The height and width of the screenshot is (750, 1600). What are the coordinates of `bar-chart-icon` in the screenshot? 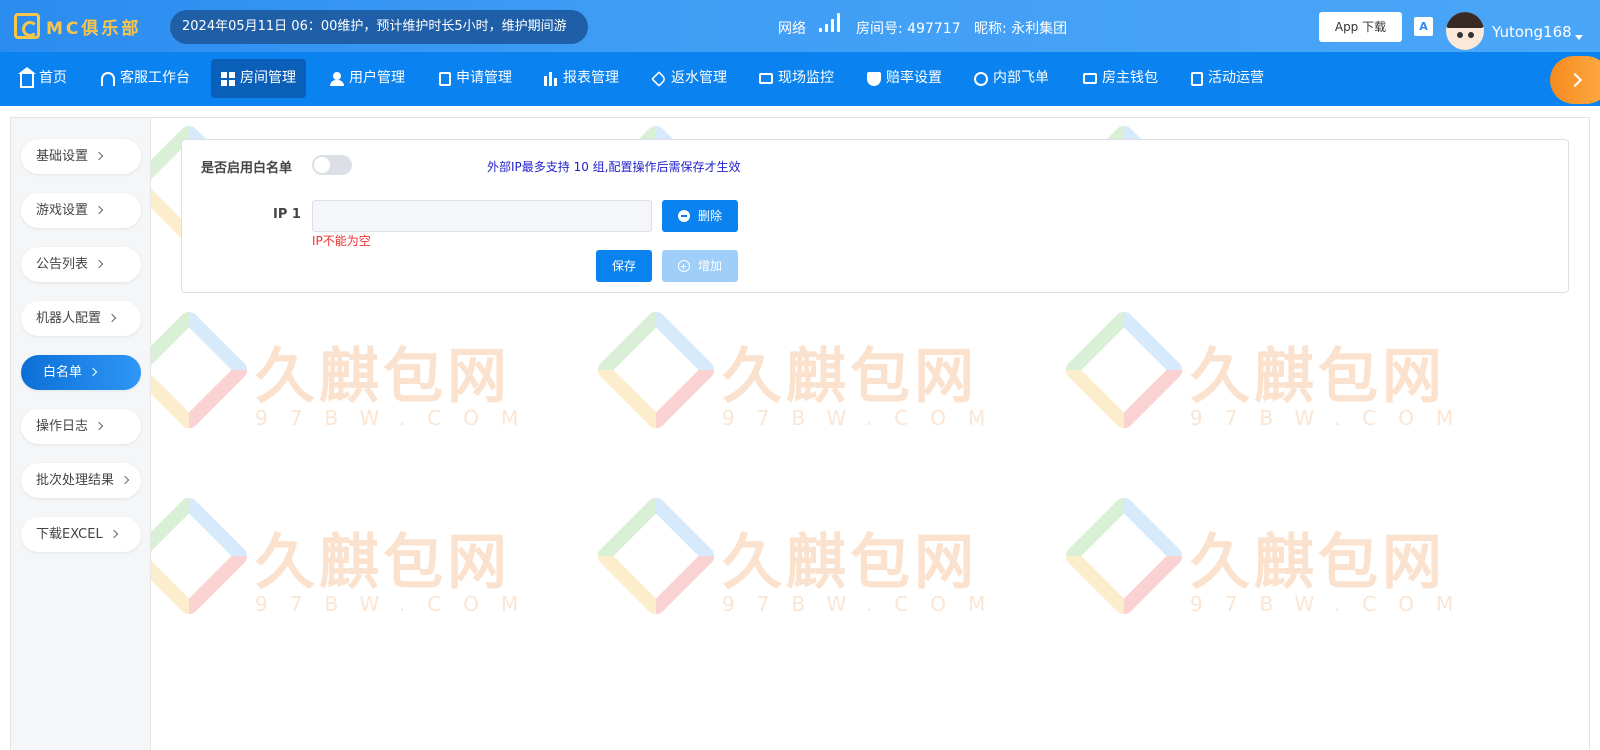 It's located at (551, 78).